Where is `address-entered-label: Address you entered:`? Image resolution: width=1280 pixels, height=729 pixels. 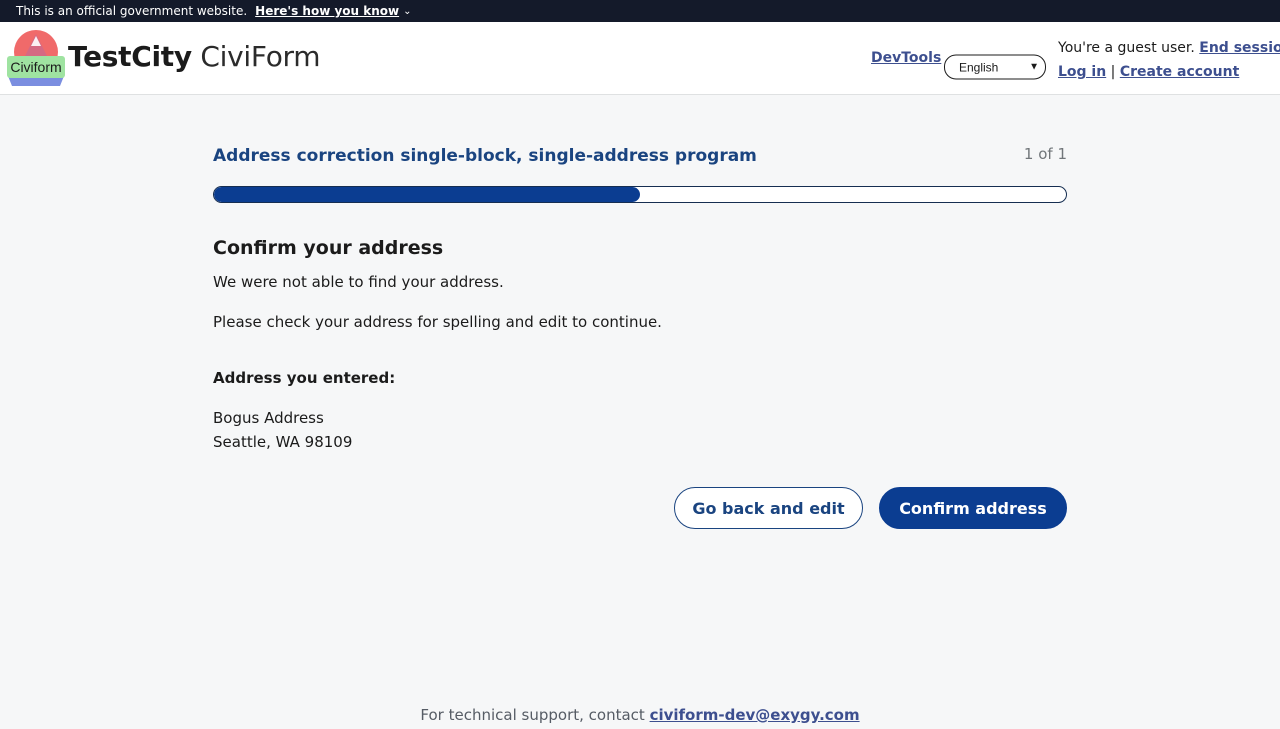
address-entered-label: Address you entered: is located at coordinates (304, 378).